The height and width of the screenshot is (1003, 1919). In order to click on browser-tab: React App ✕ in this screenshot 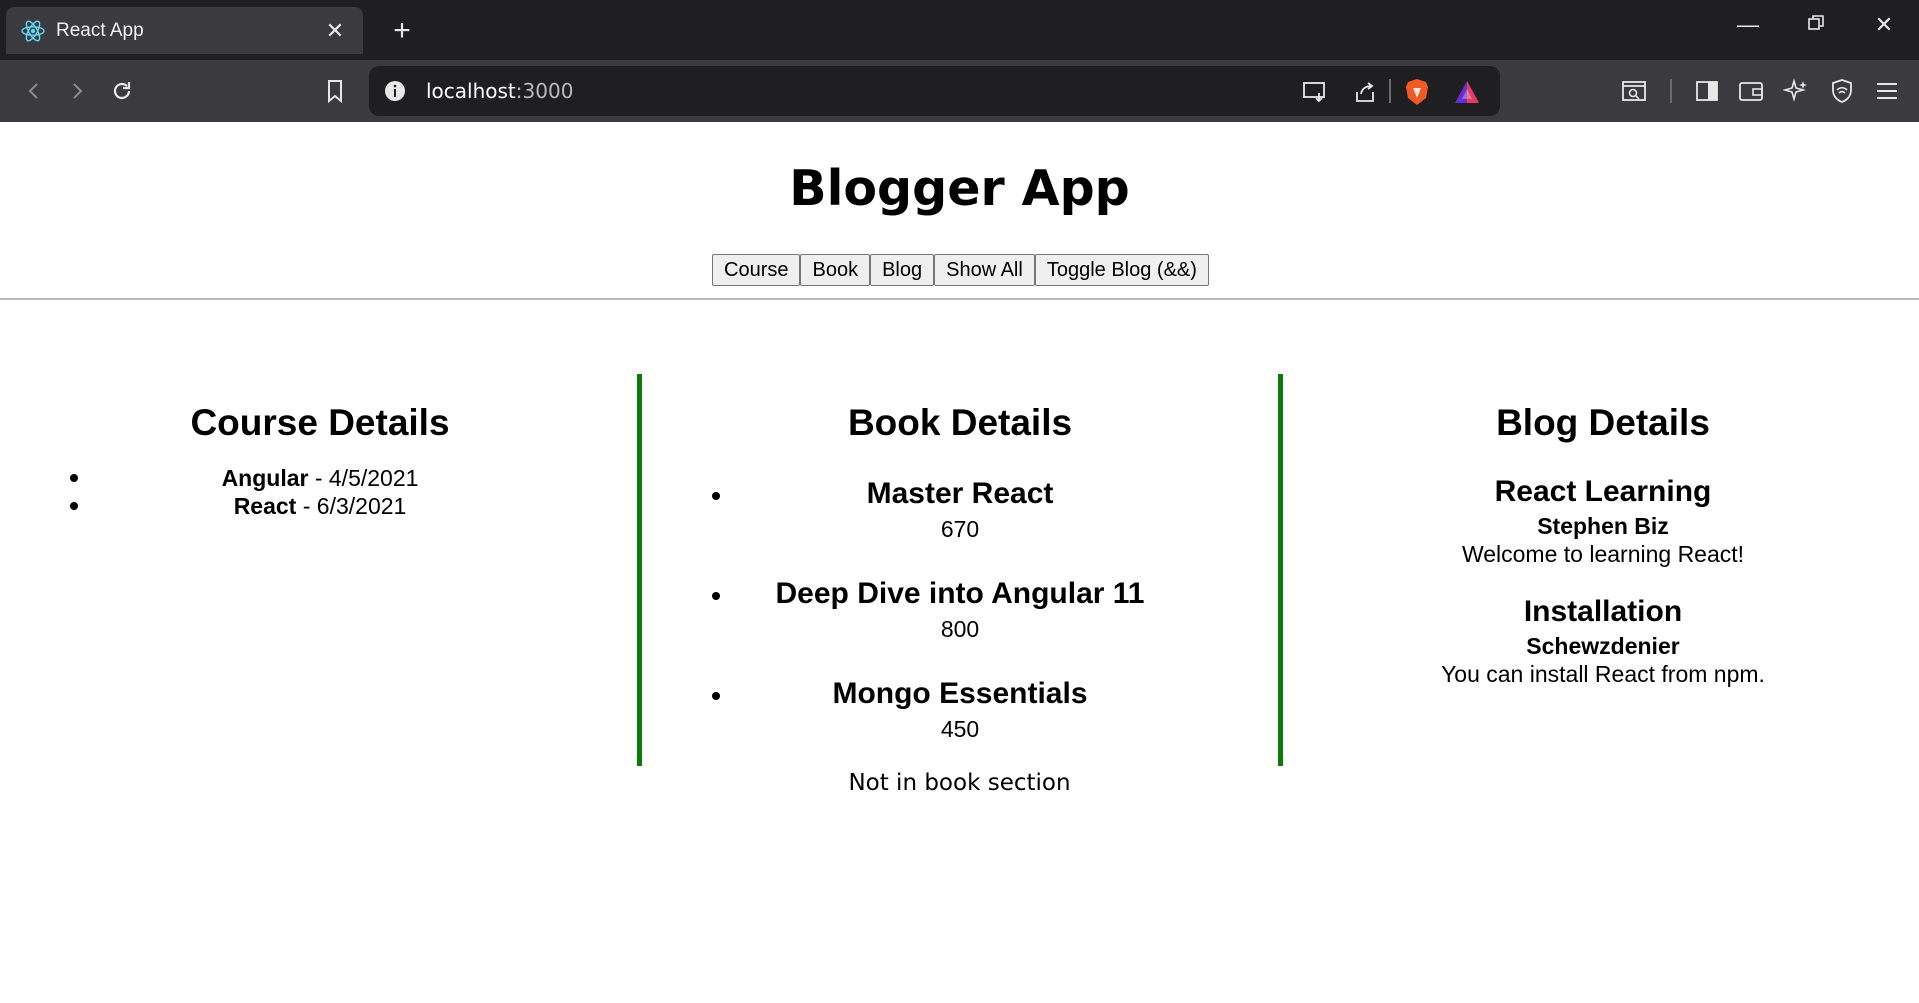, I will do `click(184, 30)`.